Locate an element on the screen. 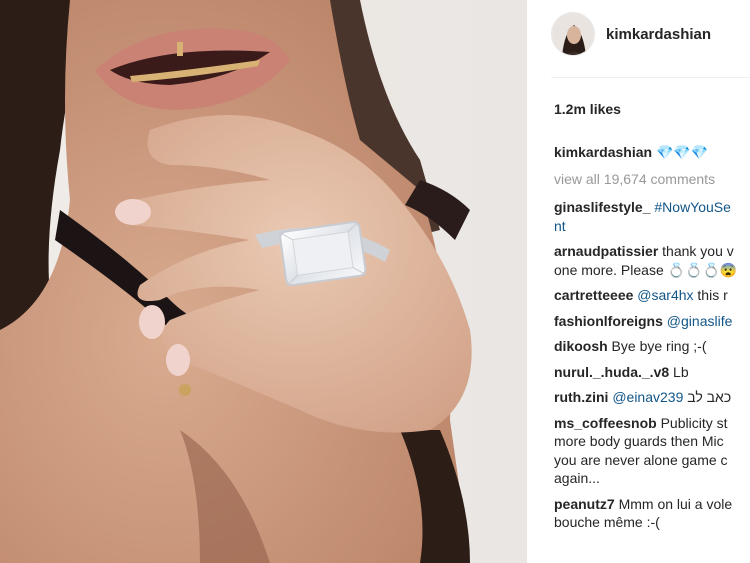 This screenshot has height=563, width=750. comment-mention: #NowYouSe is located at coordinates (691, 207).